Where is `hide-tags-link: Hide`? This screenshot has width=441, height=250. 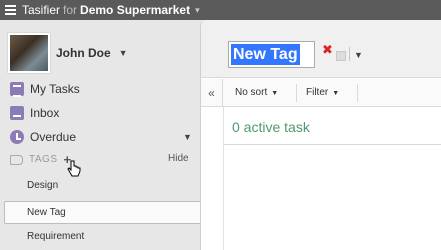 hide-tags-link: Hide is located at coordinates (178, 158).